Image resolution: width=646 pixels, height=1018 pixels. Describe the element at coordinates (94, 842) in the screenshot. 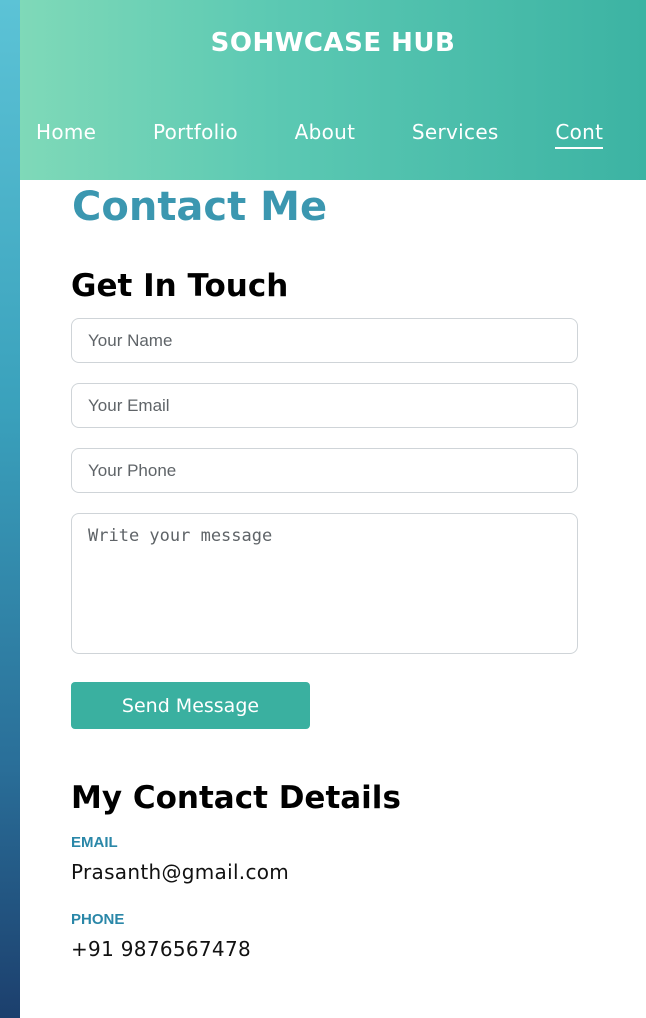

I see `email-label: EMAIL` at that location.